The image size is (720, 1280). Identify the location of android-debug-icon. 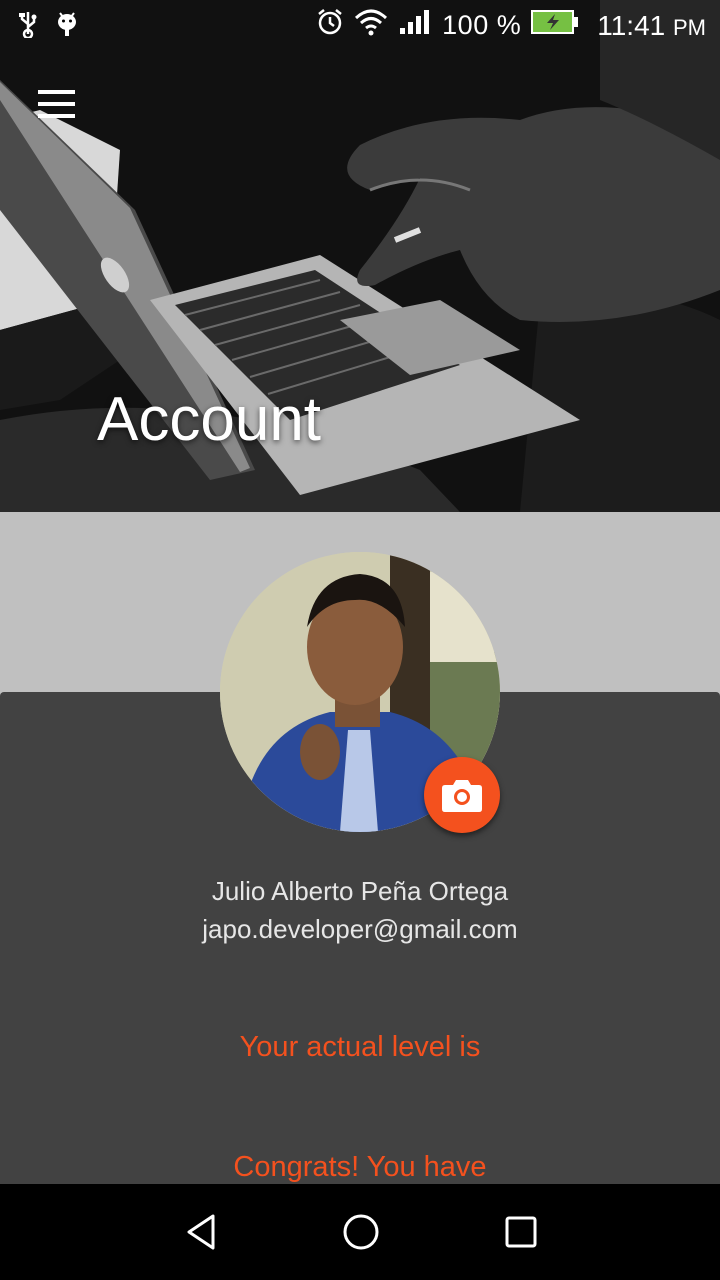
(67, 27).